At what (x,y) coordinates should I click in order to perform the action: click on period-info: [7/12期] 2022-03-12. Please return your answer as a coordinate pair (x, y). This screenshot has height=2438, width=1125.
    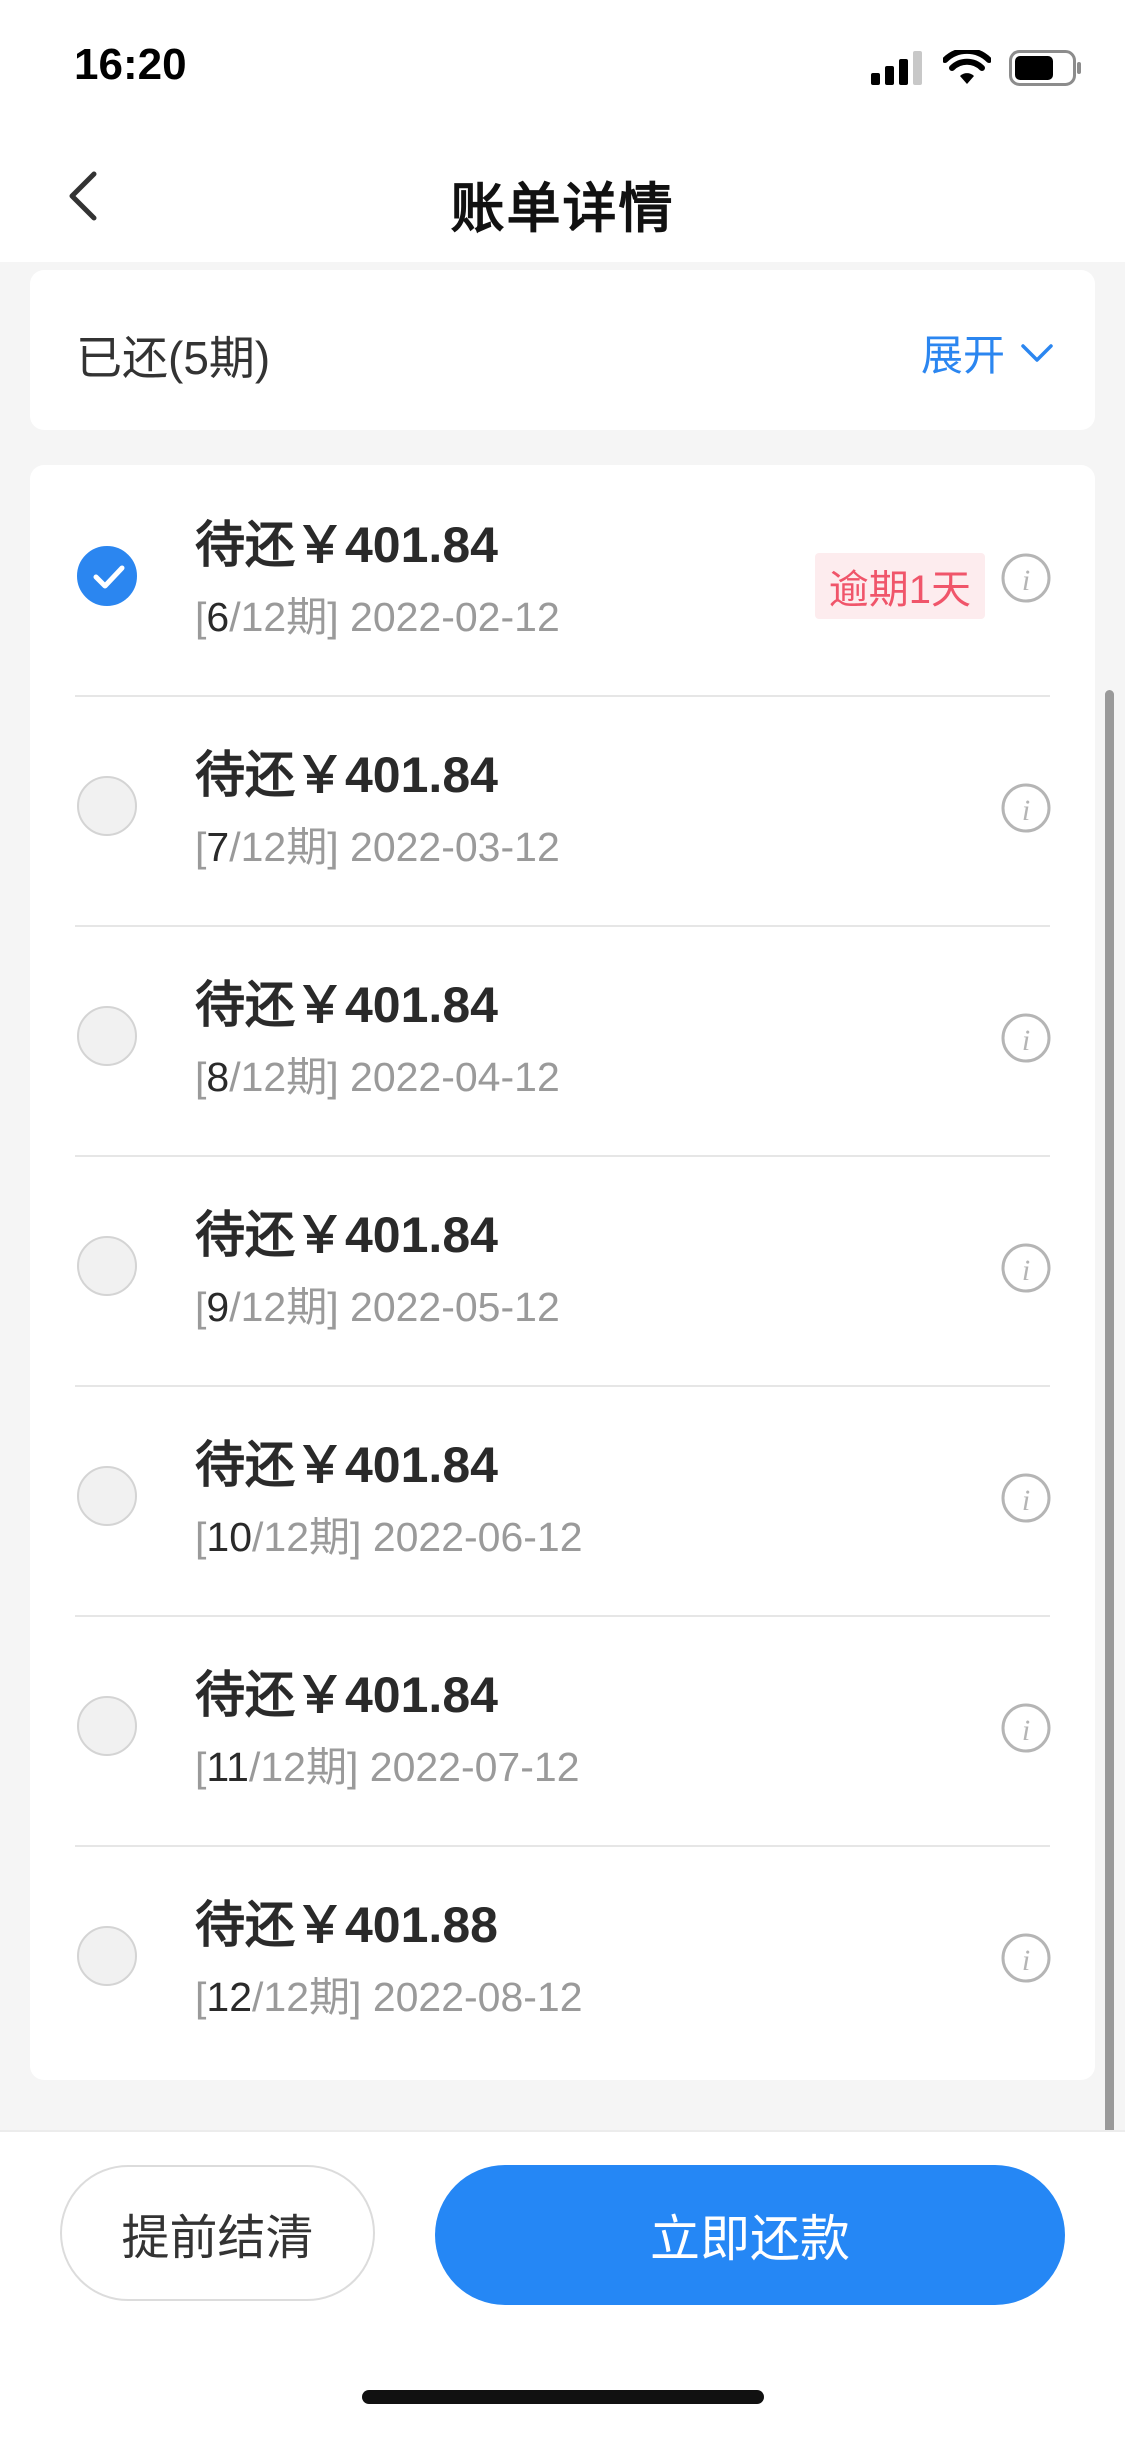
    Looking at the image, I should click on (377, 847).